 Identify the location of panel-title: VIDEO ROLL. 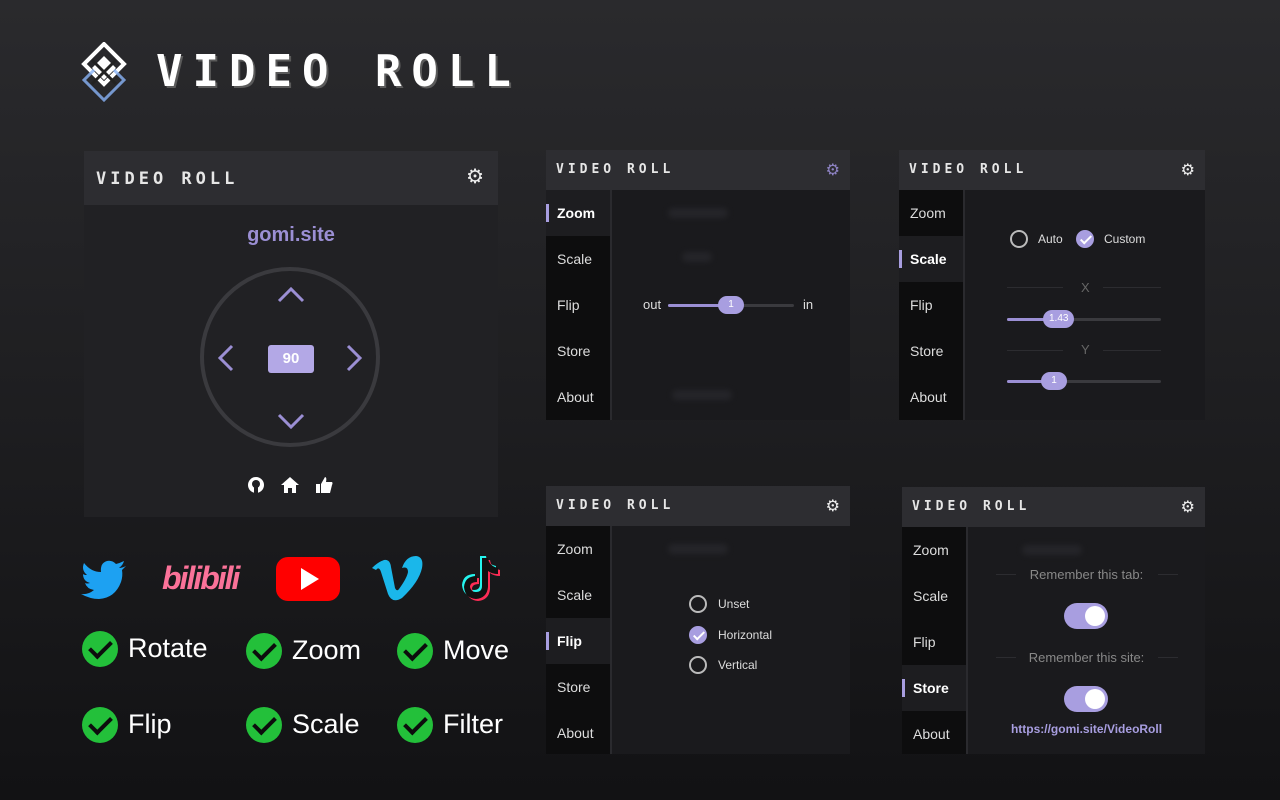
(968, 169).